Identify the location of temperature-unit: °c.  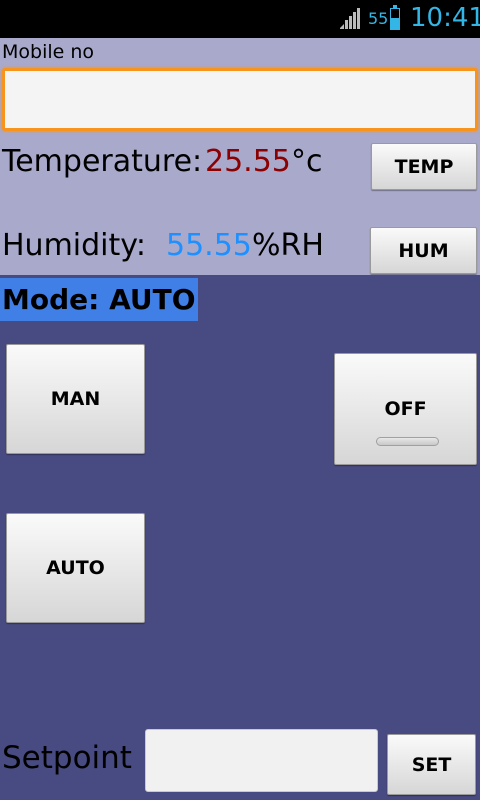
(307, 161).